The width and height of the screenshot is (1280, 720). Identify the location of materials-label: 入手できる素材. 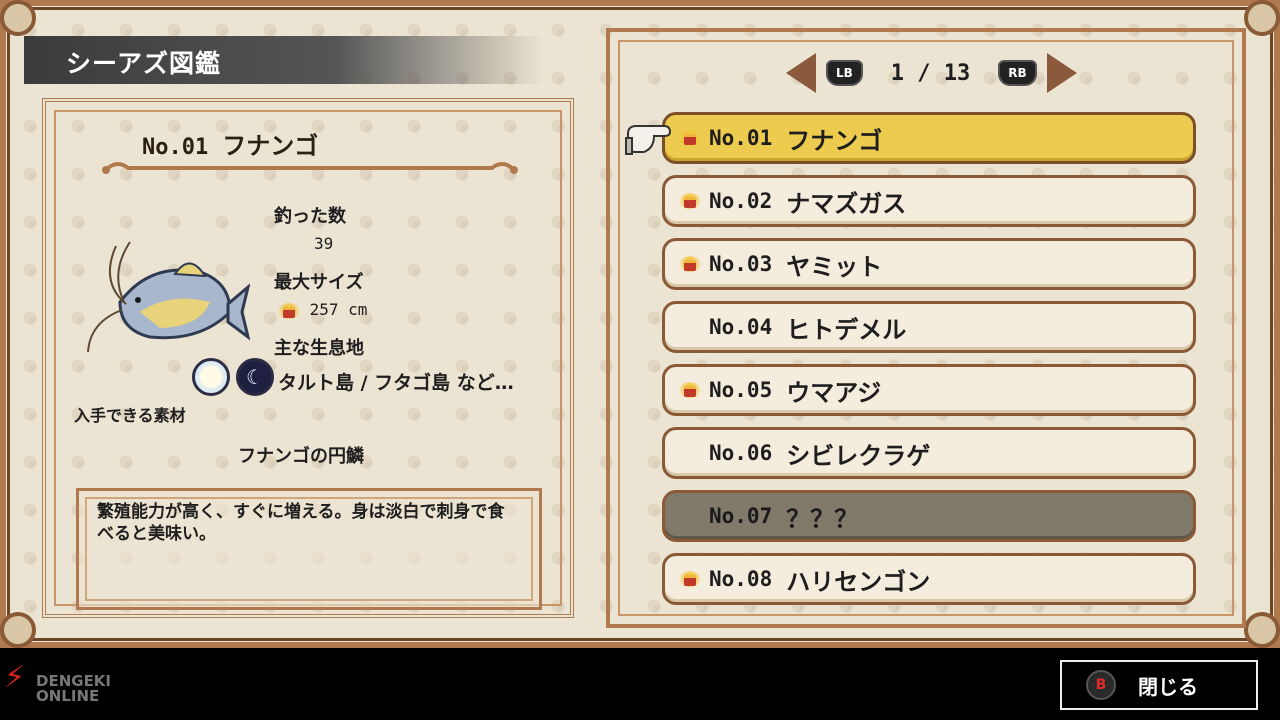
(130, 415).